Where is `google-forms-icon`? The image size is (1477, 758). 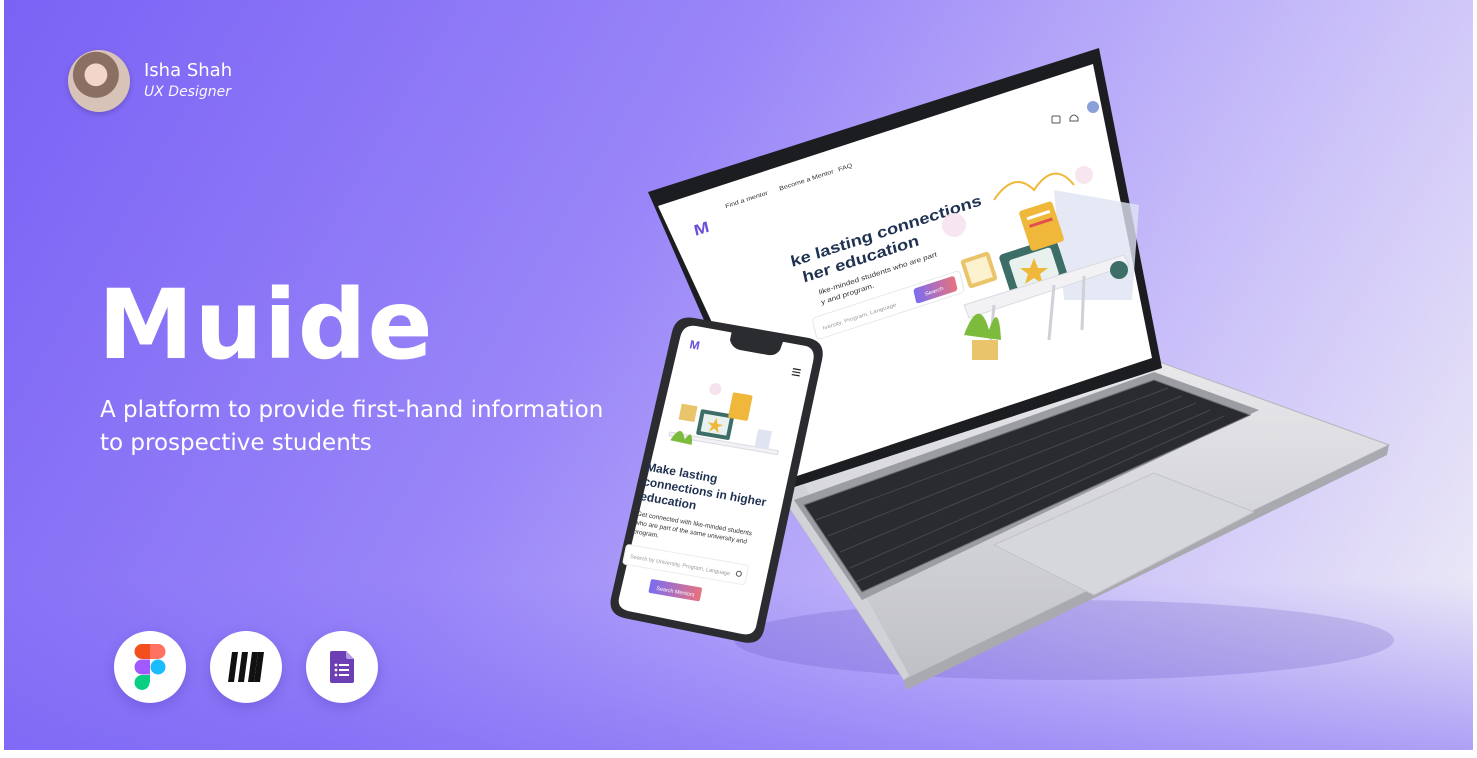
google-forms-icon is located at coordinates (342, 667).